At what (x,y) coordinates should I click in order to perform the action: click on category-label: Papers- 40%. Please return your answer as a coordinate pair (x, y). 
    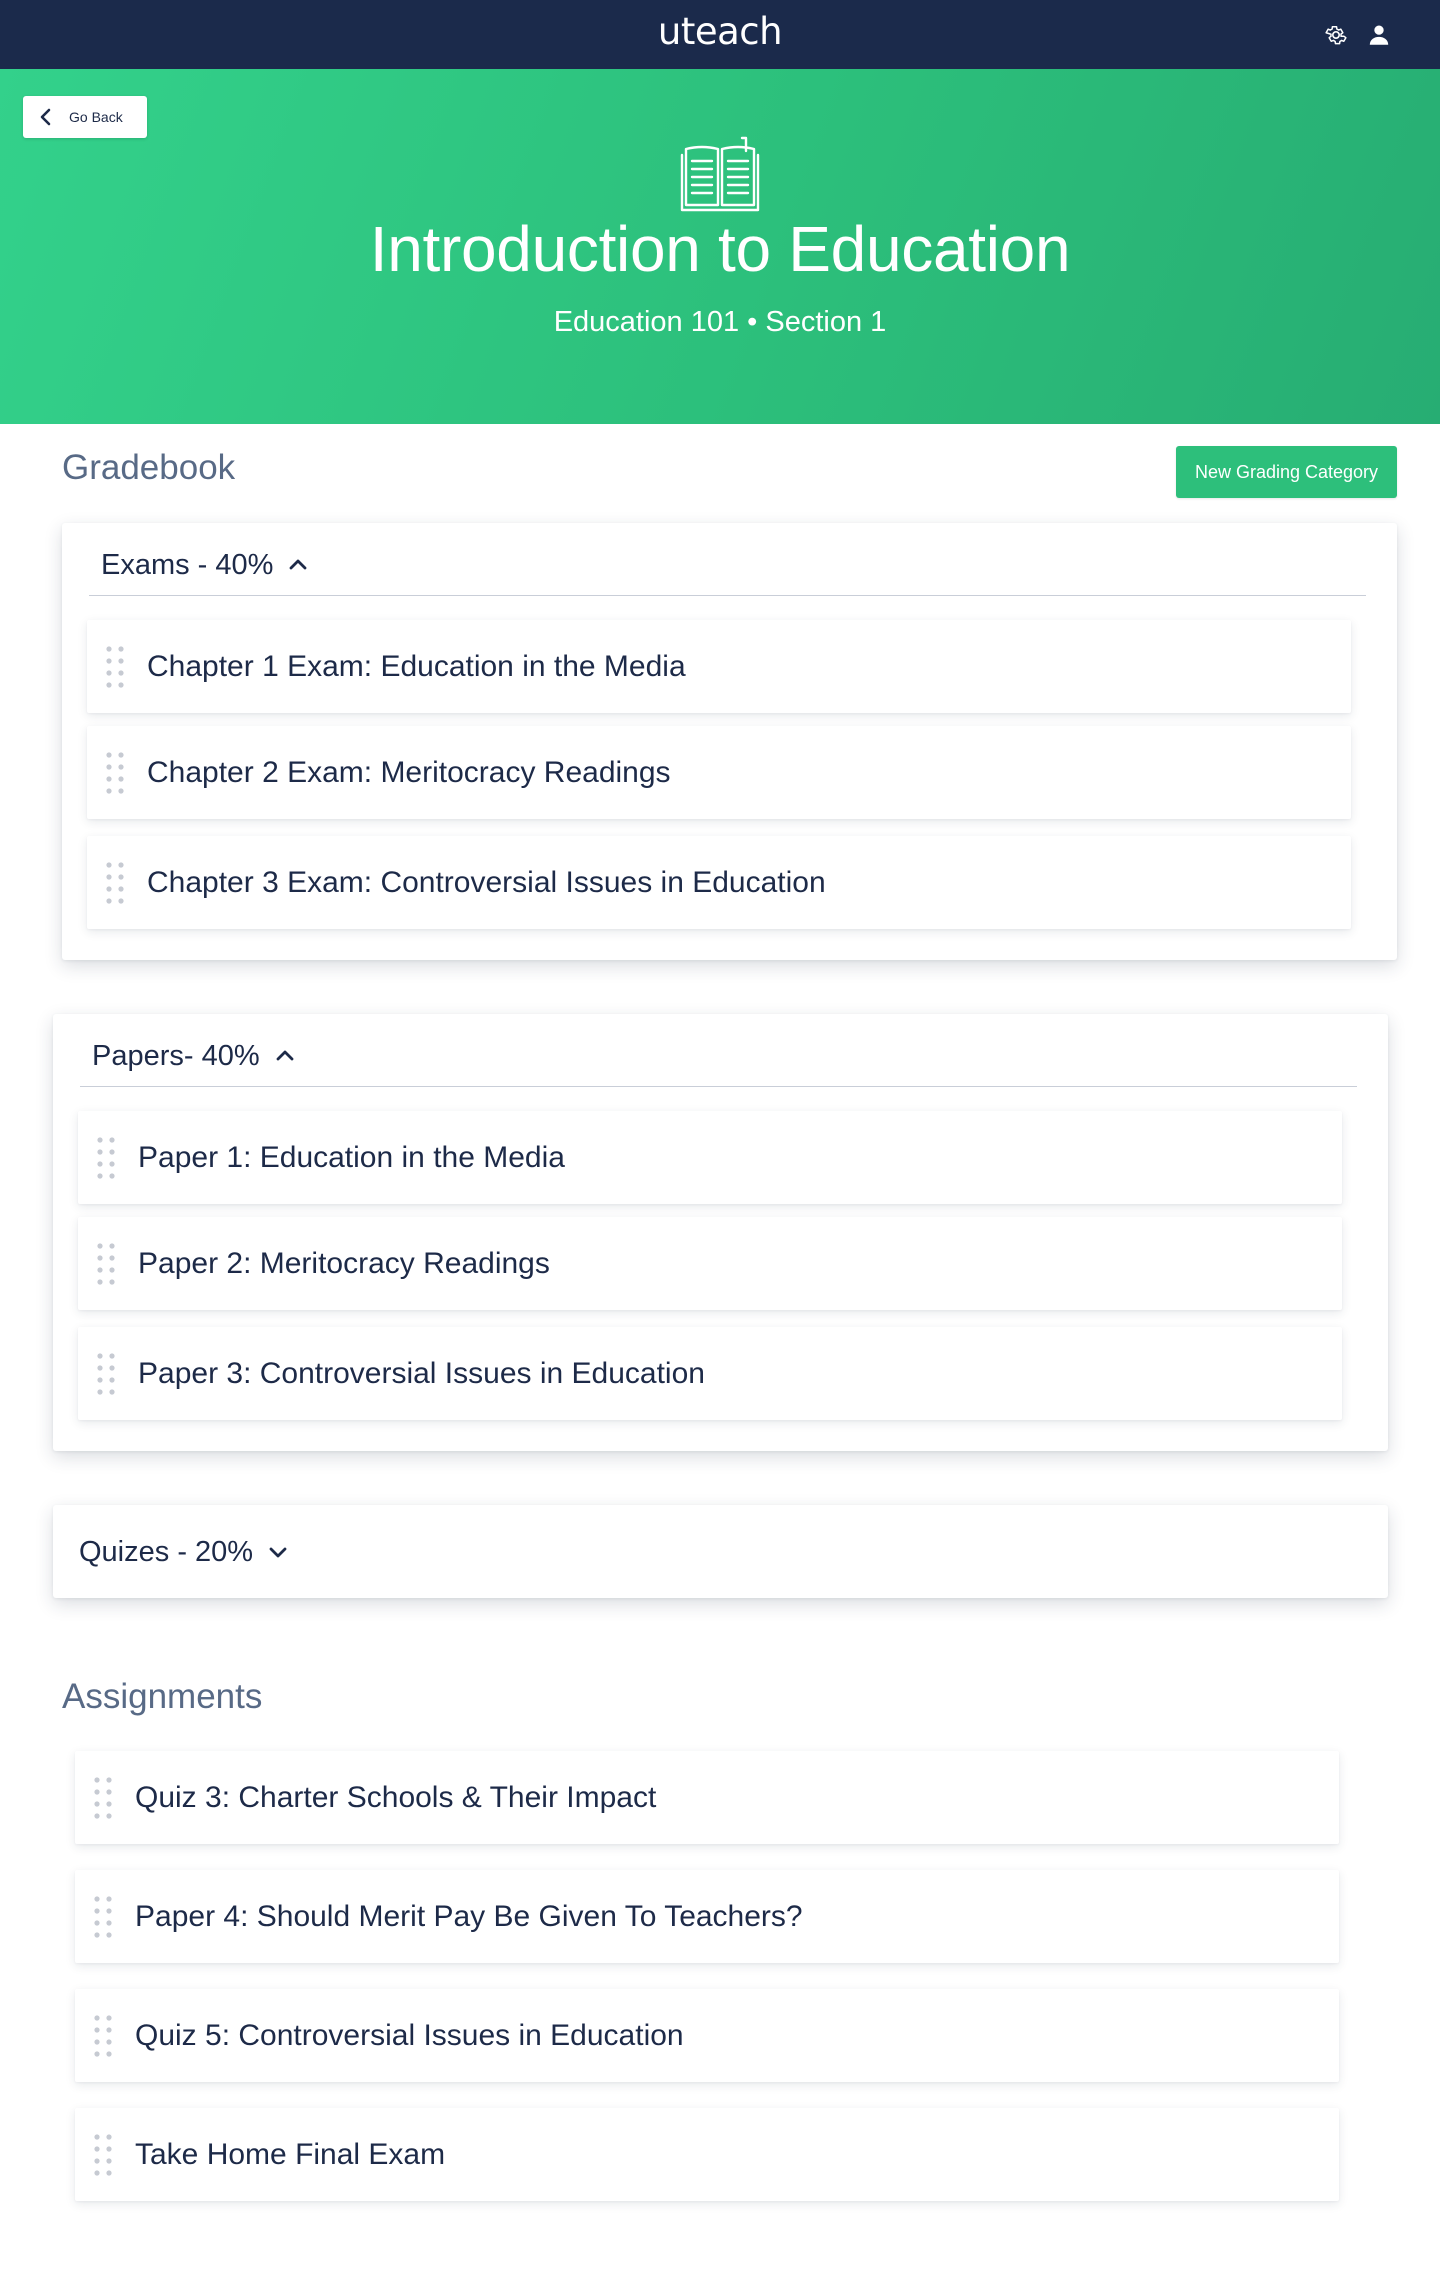
    Looking at the image, I should click on (176, 1055).